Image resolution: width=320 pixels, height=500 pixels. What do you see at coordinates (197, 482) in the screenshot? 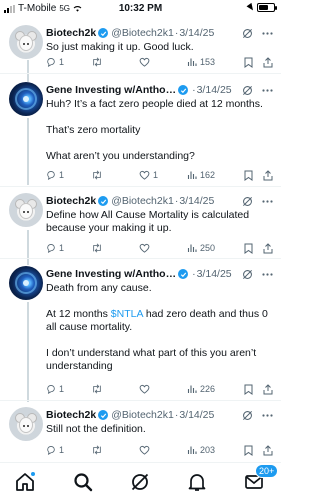
I see `notifications-button` at bounding box center [197, 482].